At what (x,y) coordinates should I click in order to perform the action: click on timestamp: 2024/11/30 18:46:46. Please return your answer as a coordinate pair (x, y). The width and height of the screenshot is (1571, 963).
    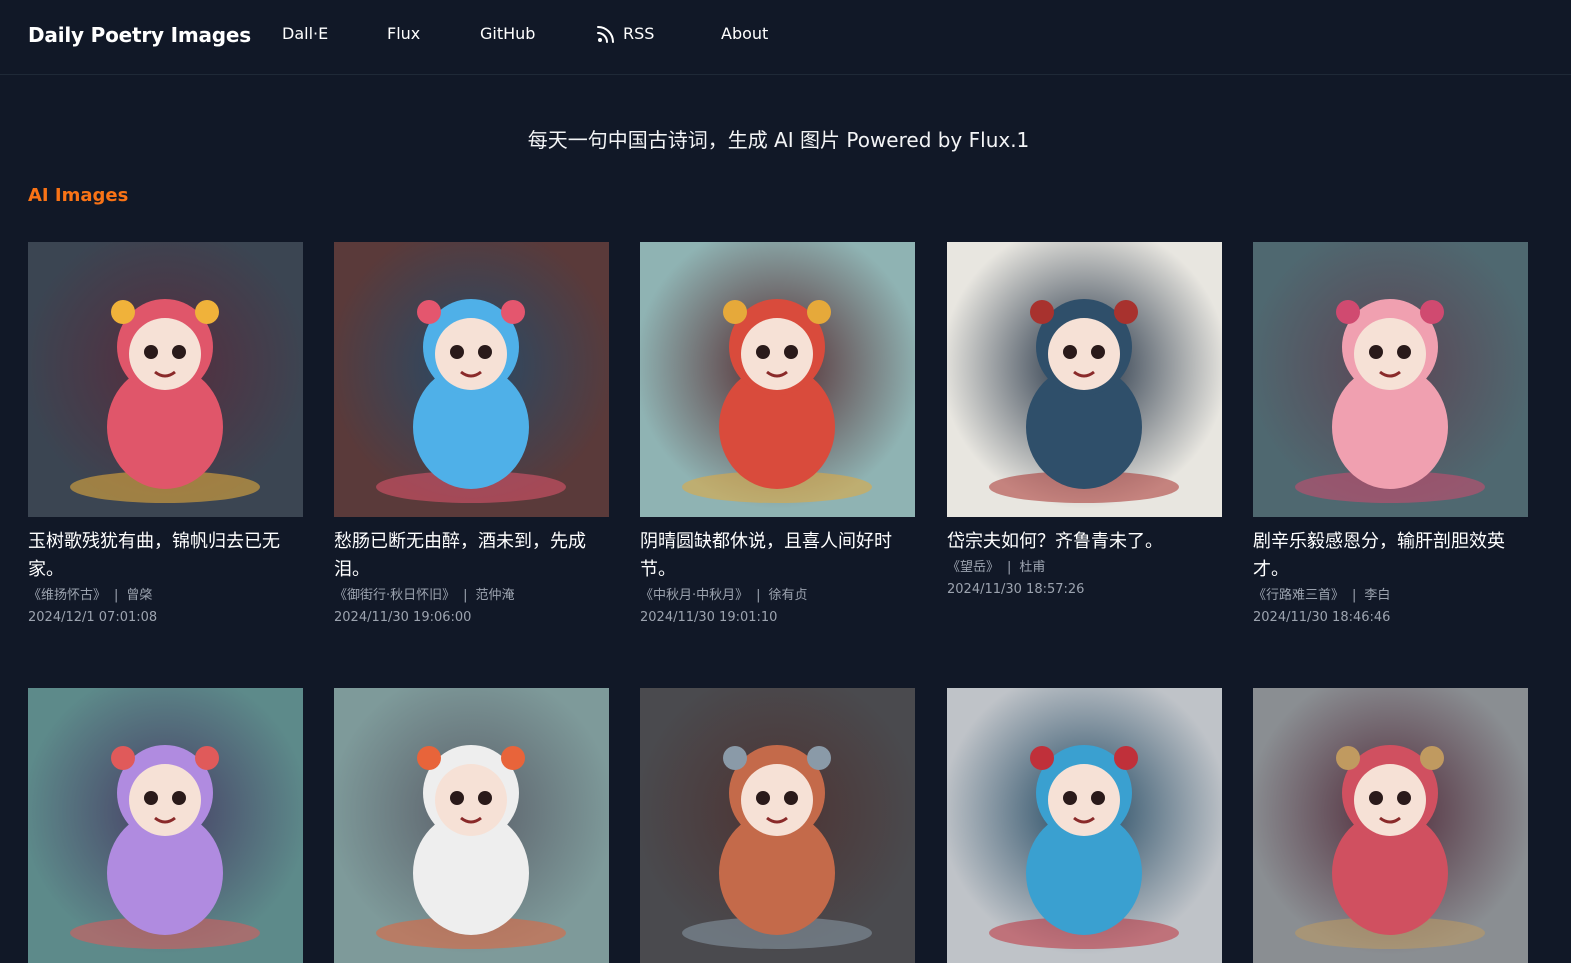
    Looking at the image, I should click on (1322, 617).